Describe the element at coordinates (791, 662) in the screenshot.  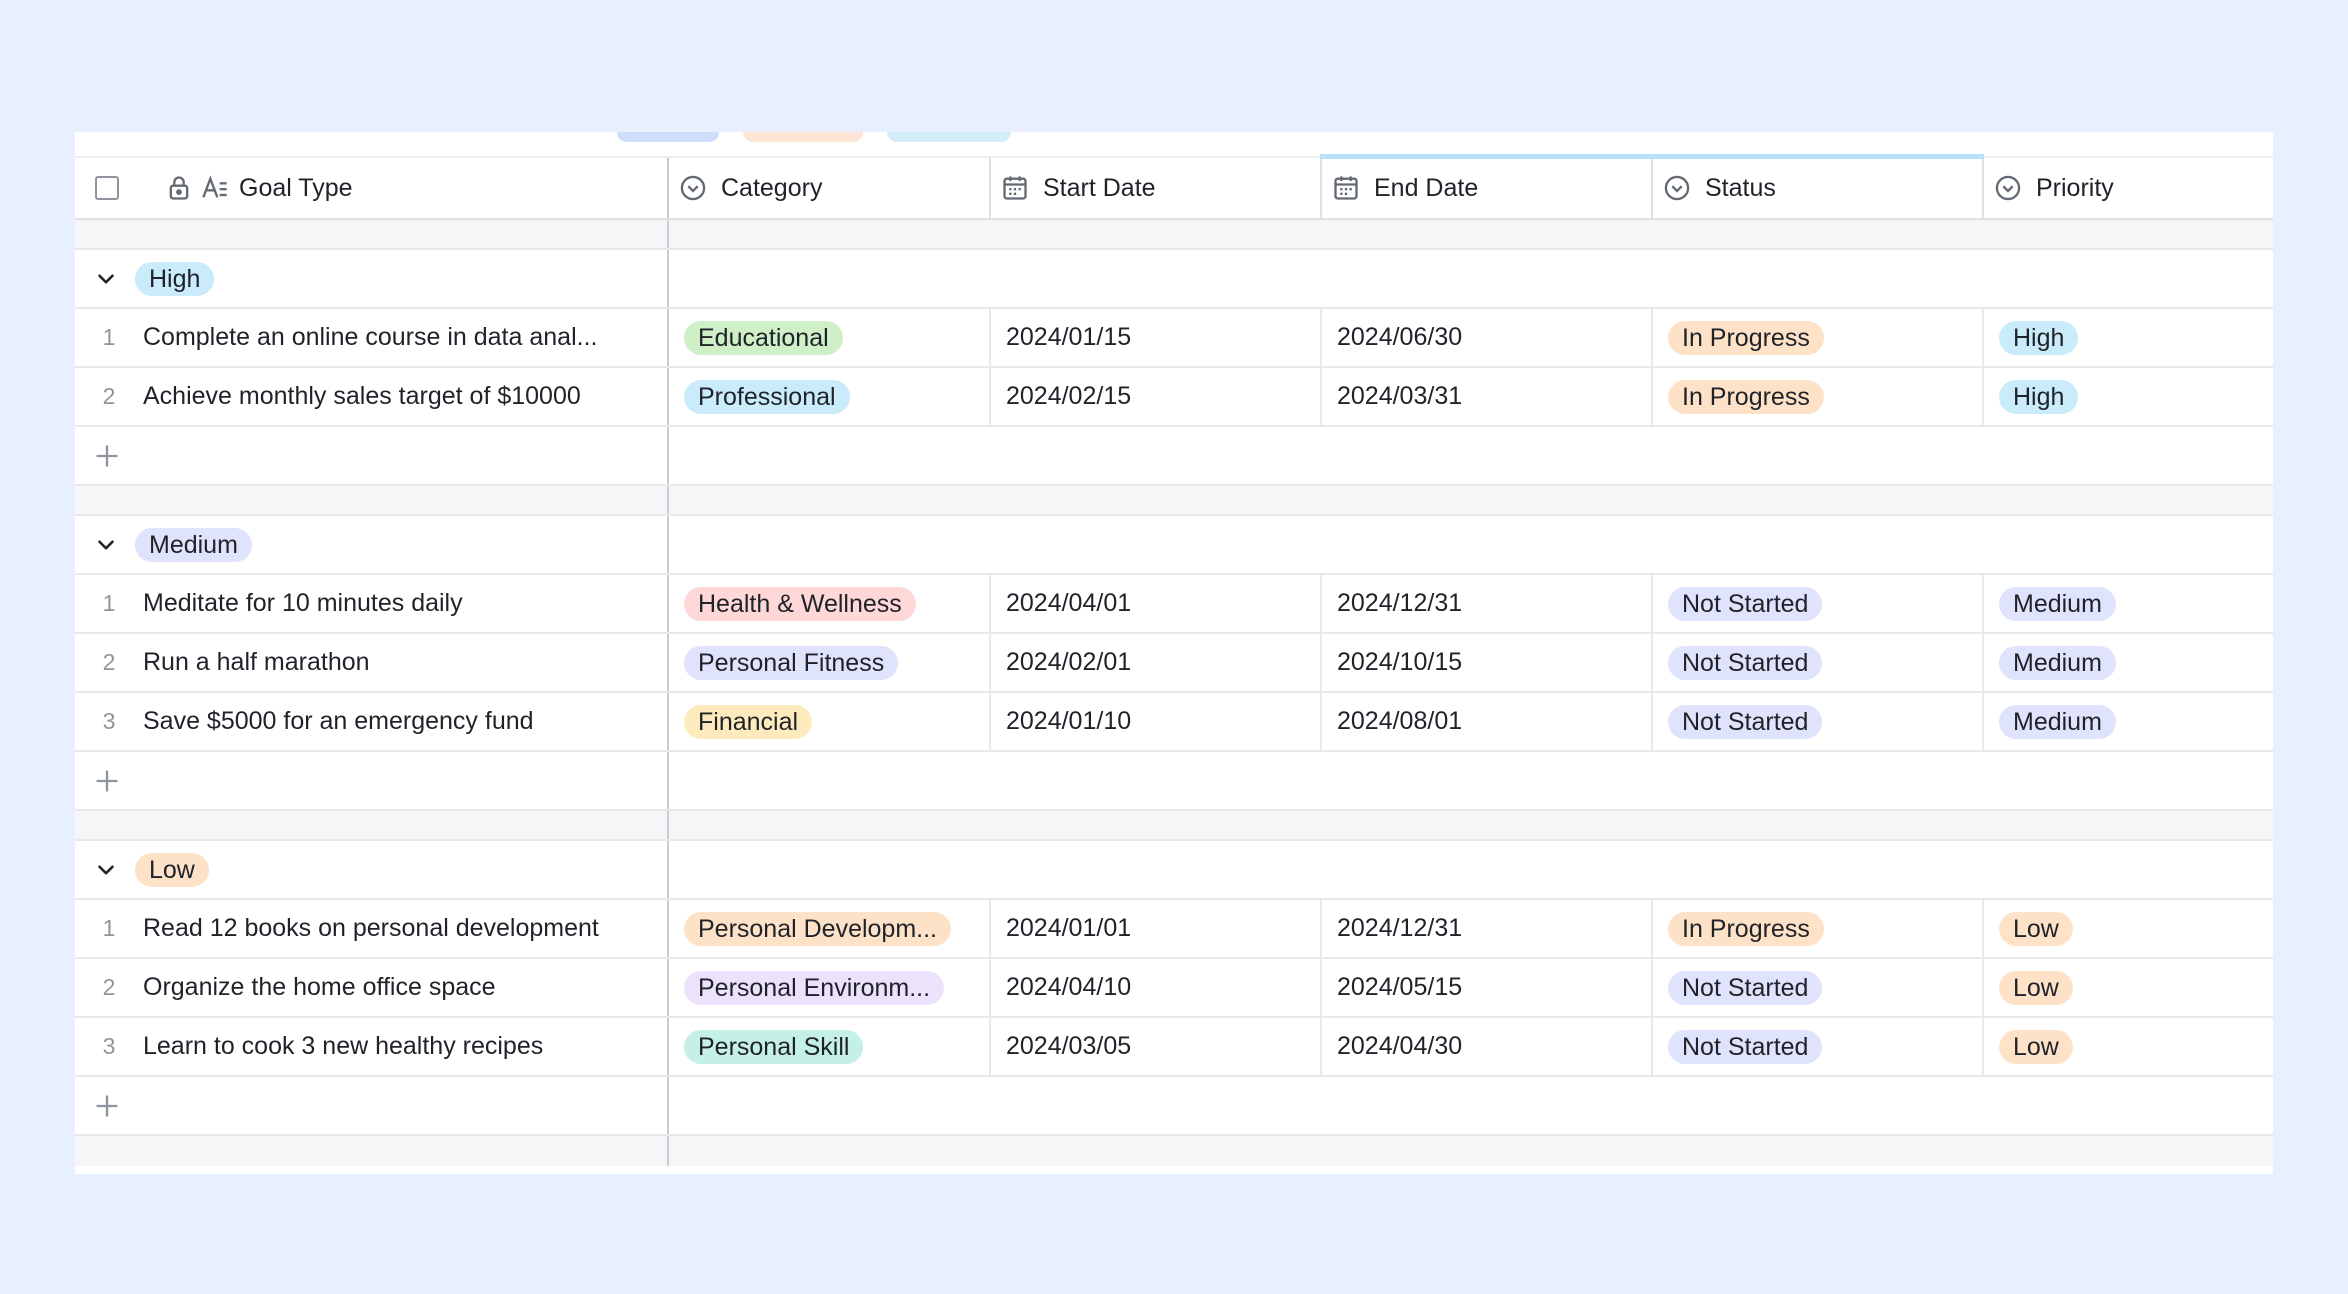
I see `category-tag: Personal Fitness` at that location.